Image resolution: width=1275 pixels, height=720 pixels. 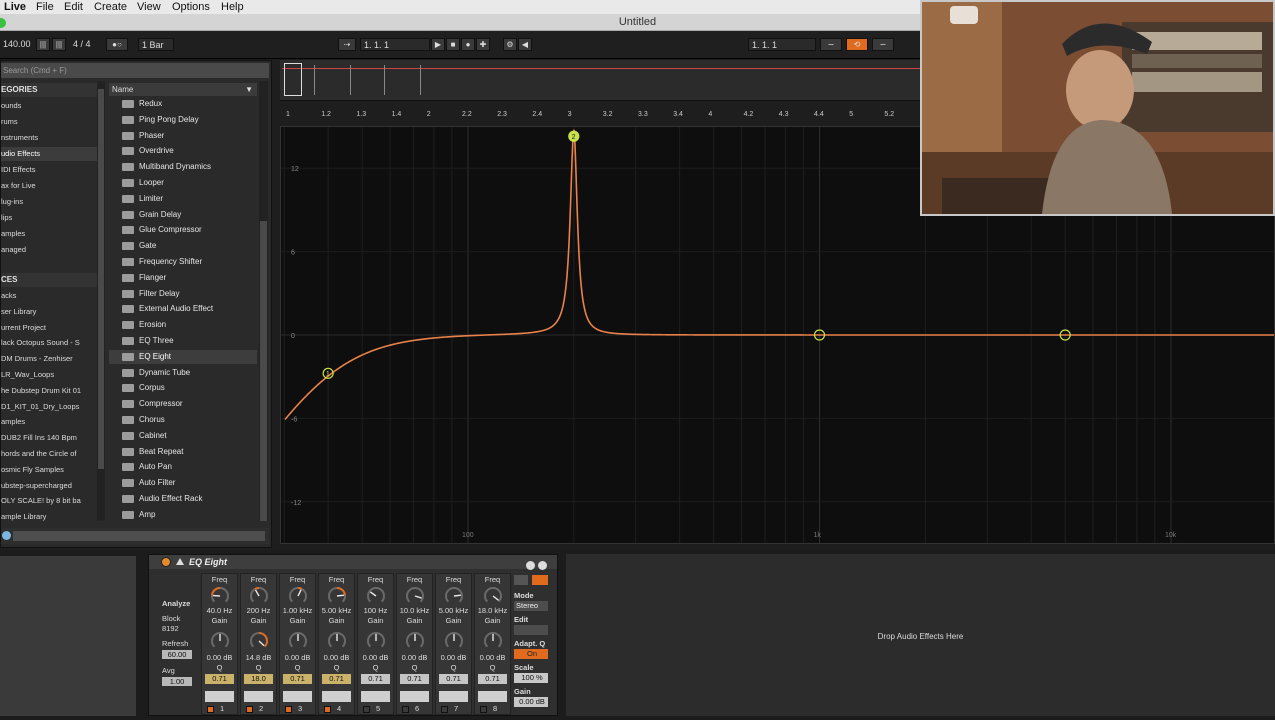 What do you see at coordinates (183, 483) in the screenshot?
I see `browser-list-item: Auto Filter` at bounding box center [183, 483].